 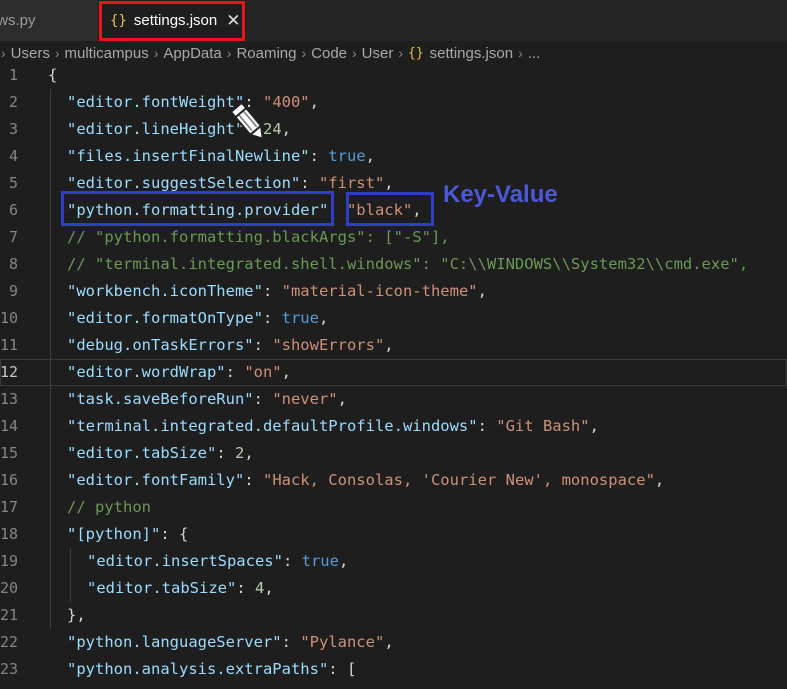 What do you see at coordinates (393, 318) in the screenshot?
I see `code-line: 10 "editor.formatOnType": true,` at bounding box center [393, 318].